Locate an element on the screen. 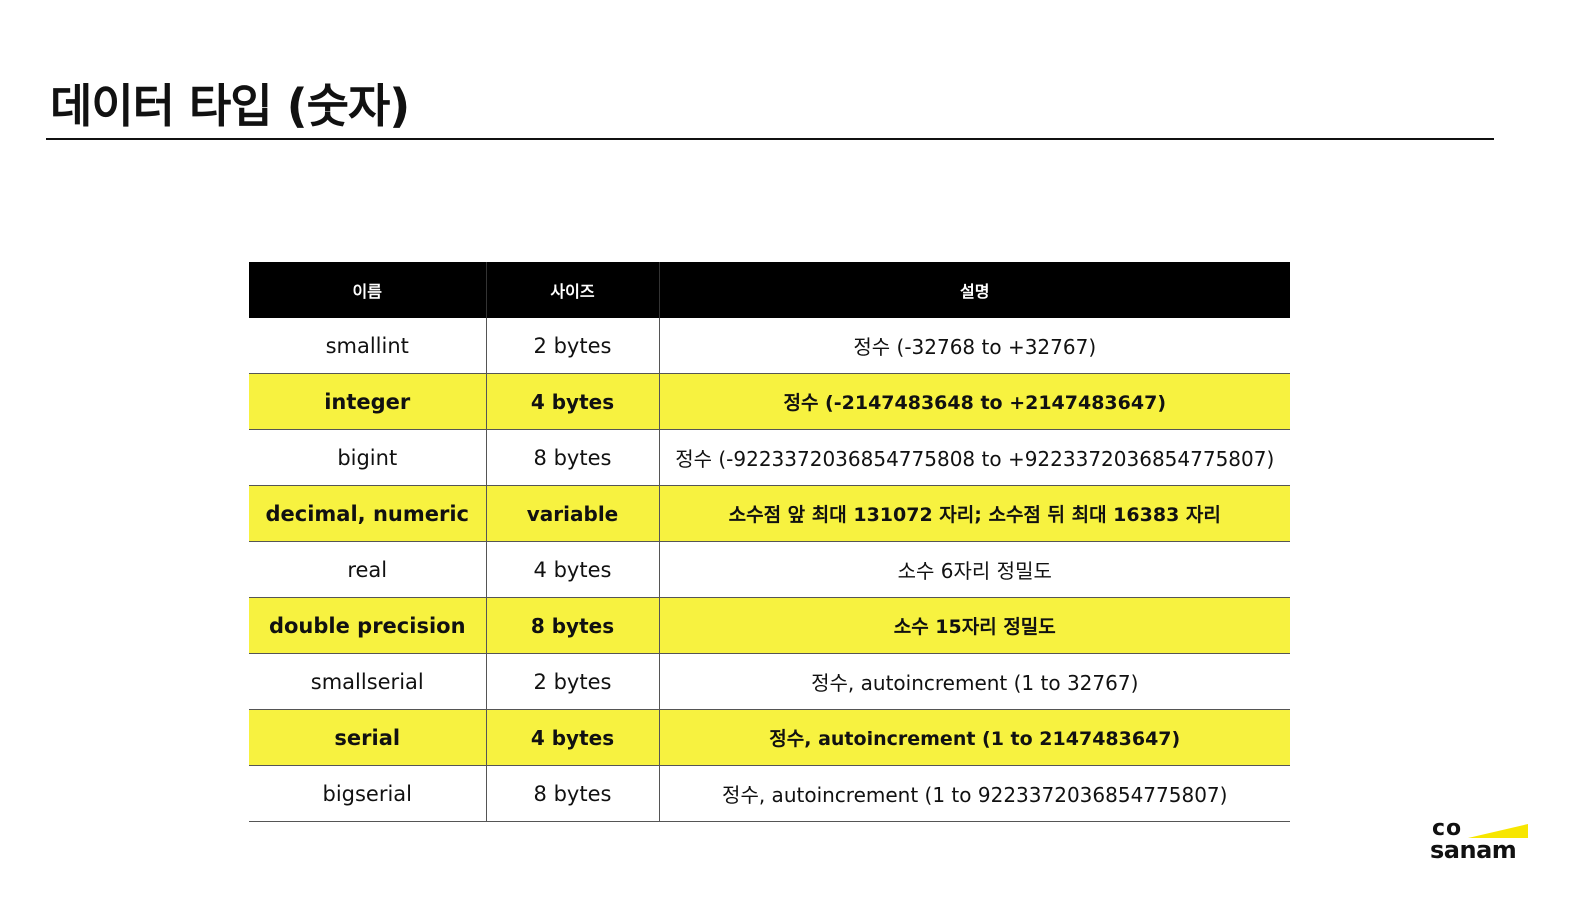 This screenshot has height=902, width=1572. header-name: 이름 is located at coordinates (368, 290).